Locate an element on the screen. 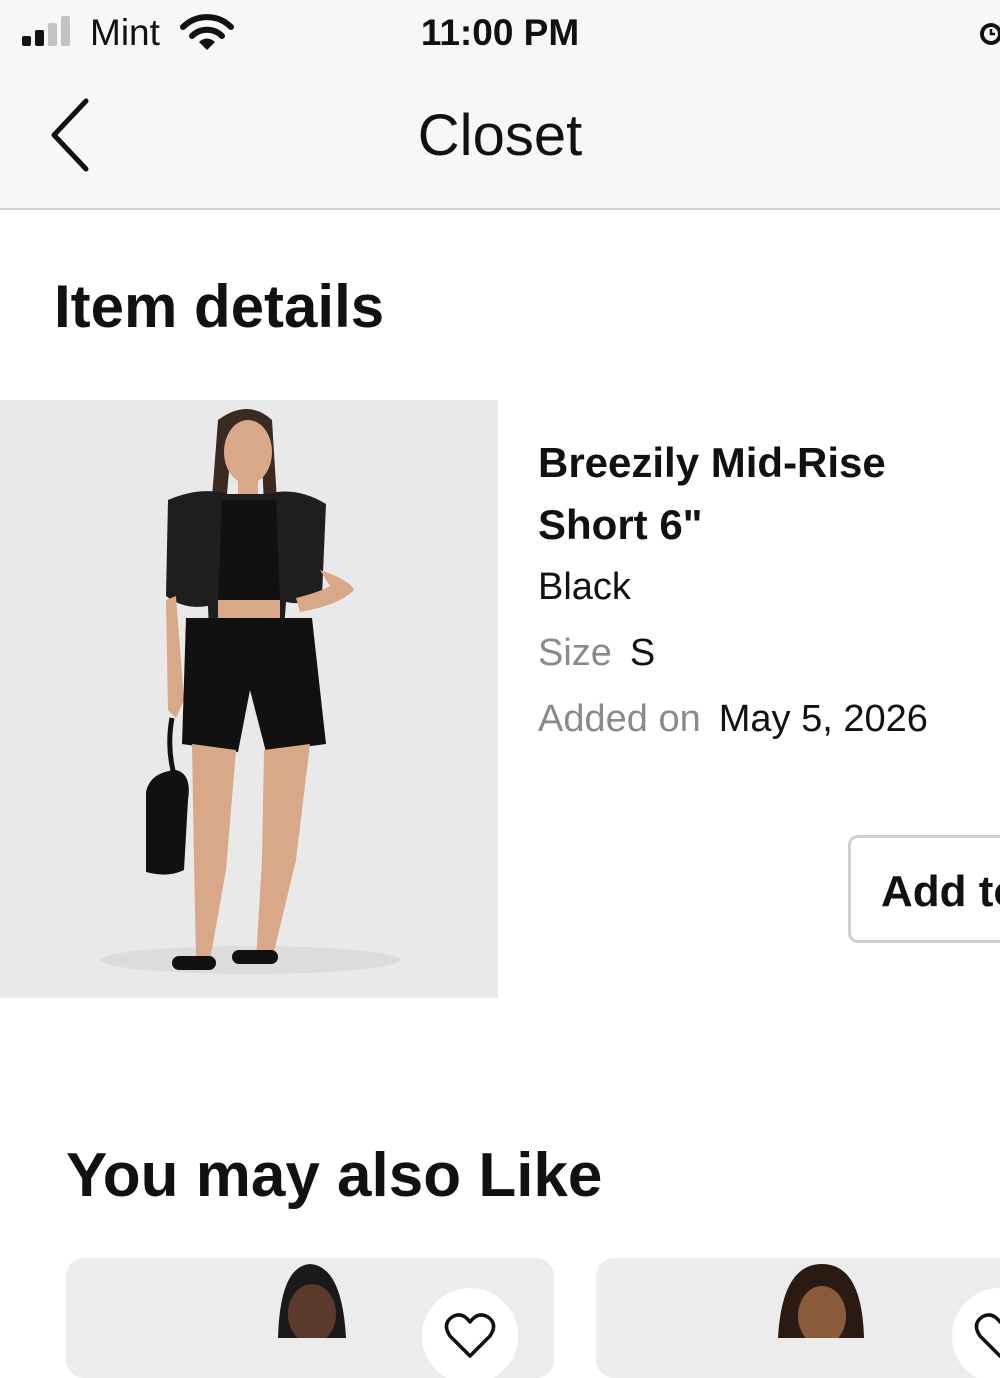 Image resolution: width=1000 pixels, height=1378 pixels. navigation-bar: Closet is located at coordinates (500, 140).